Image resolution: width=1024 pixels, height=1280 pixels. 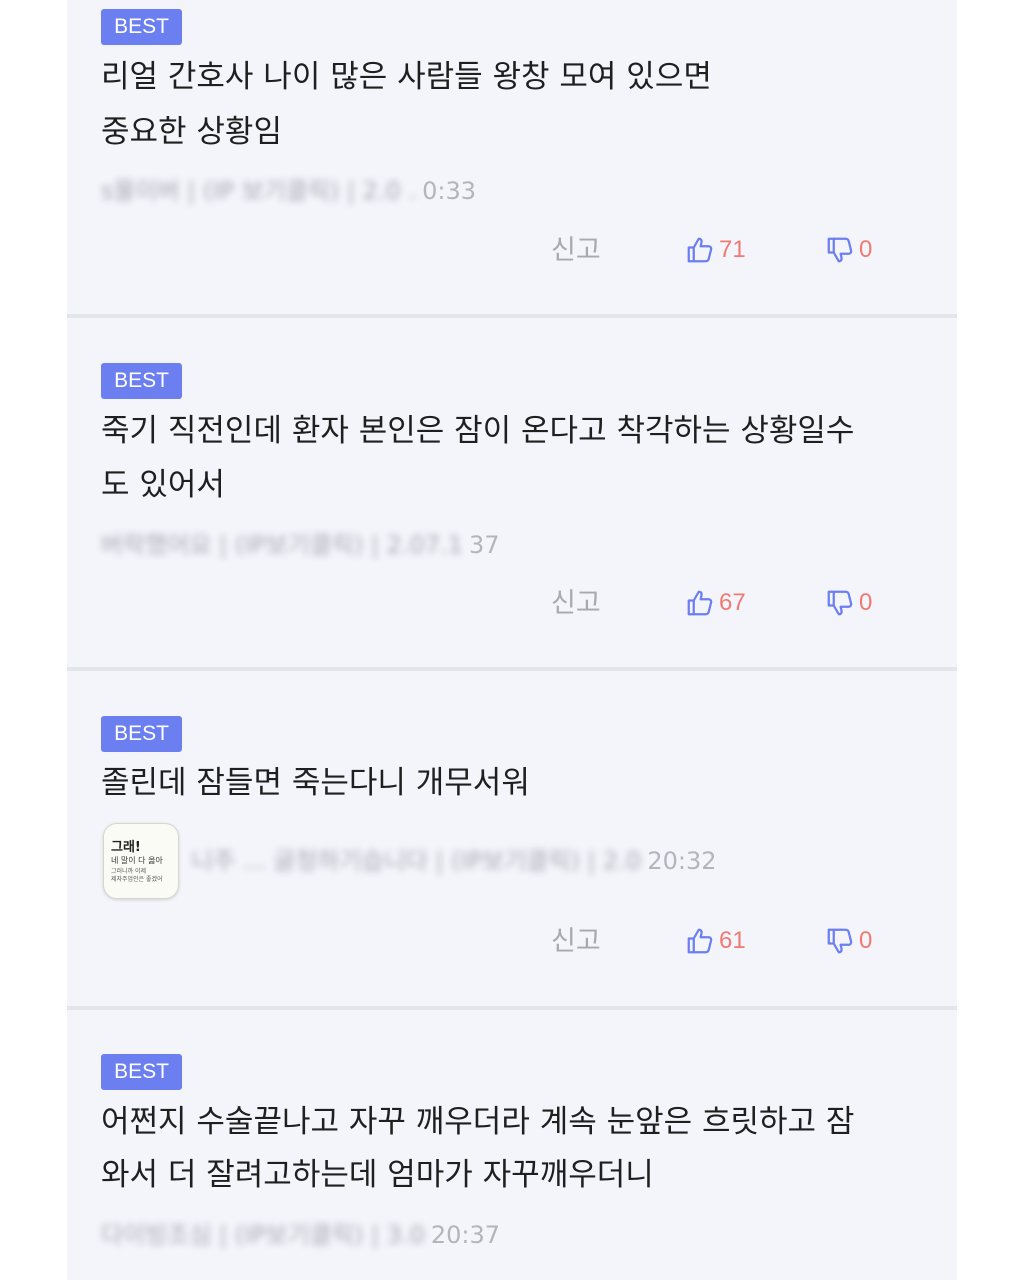 I want to click on comment-meta: s물이버 | (IP 보기클릭) | 2.0 . 0:33, so click(x=288, y=191).